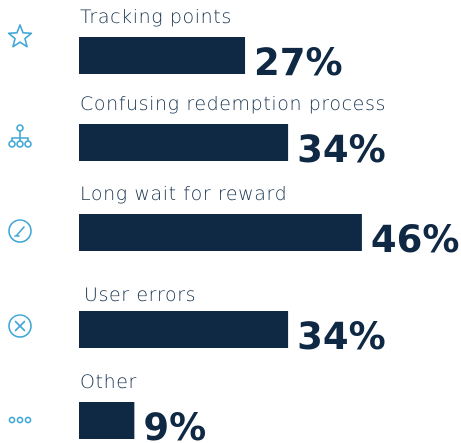  I want to click on star-icon, so click(20, 36).